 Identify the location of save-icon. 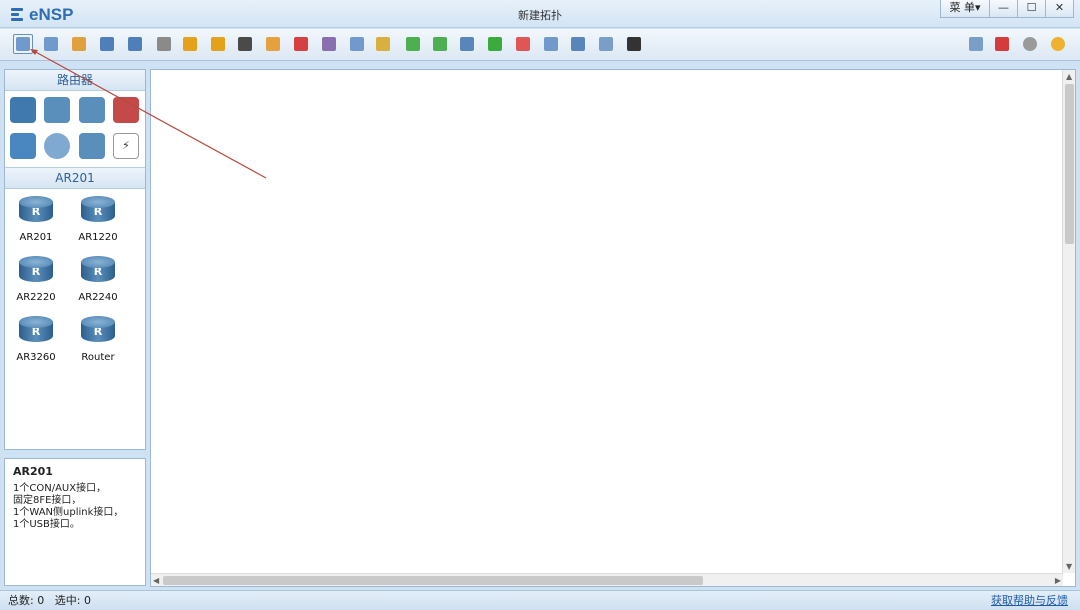
(107, 44).